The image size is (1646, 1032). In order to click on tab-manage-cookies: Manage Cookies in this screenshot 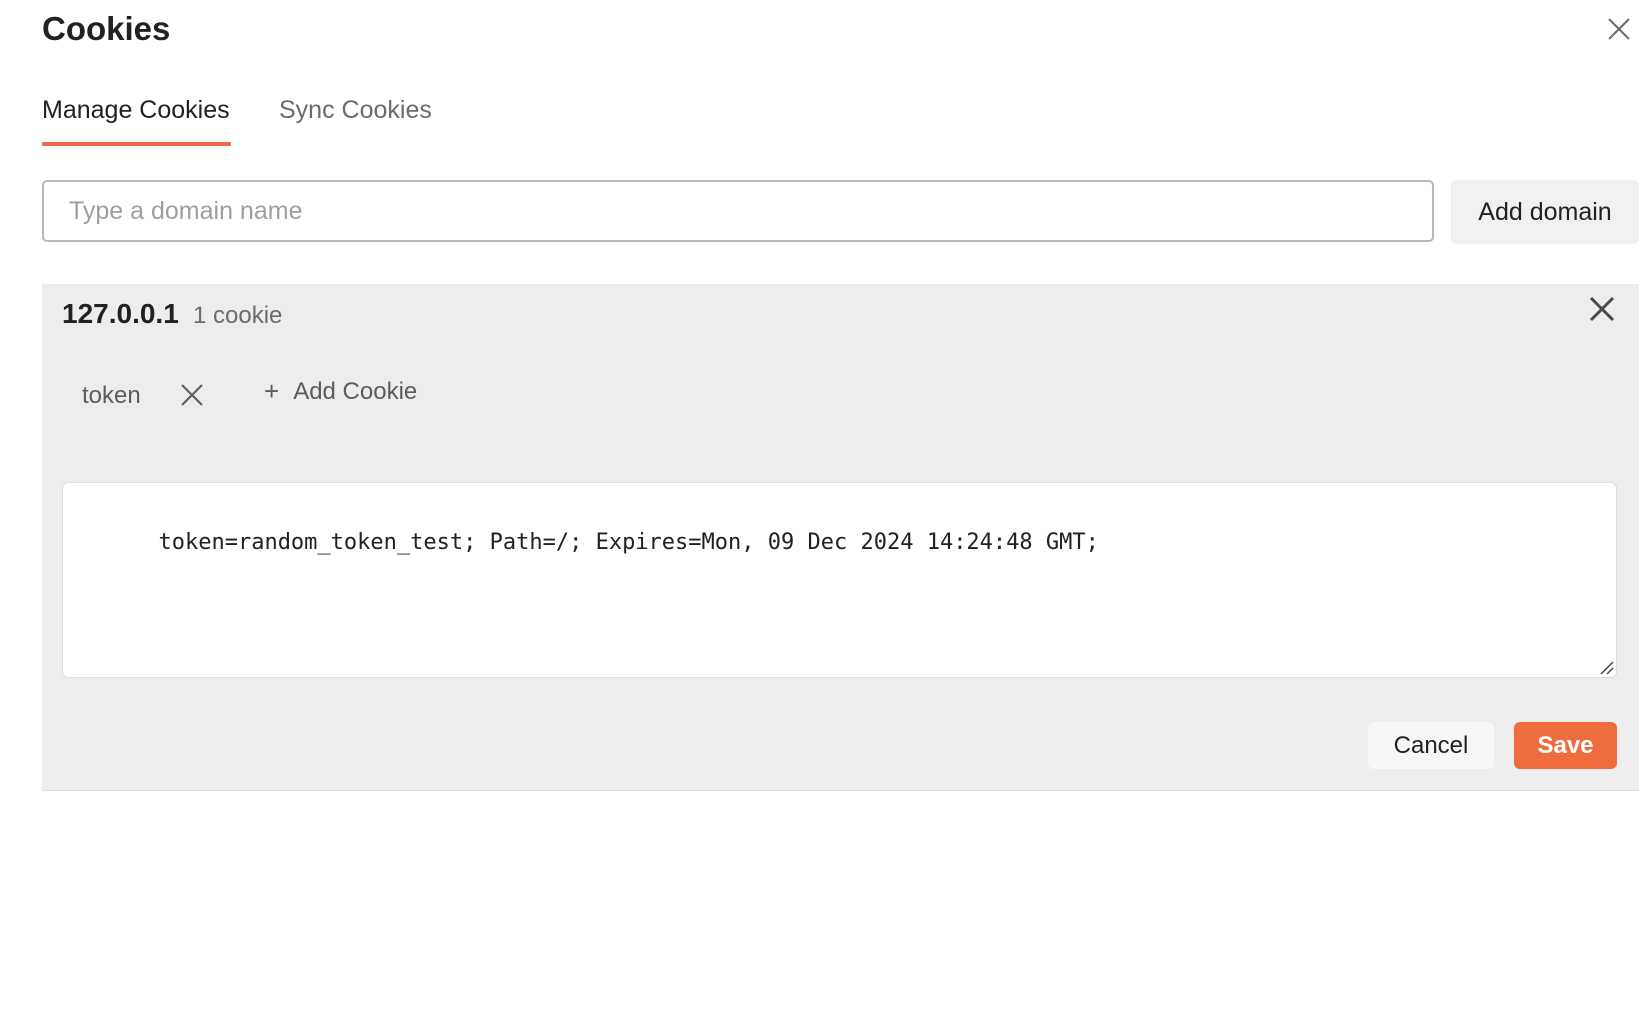, I will do `click(136, 110)`.